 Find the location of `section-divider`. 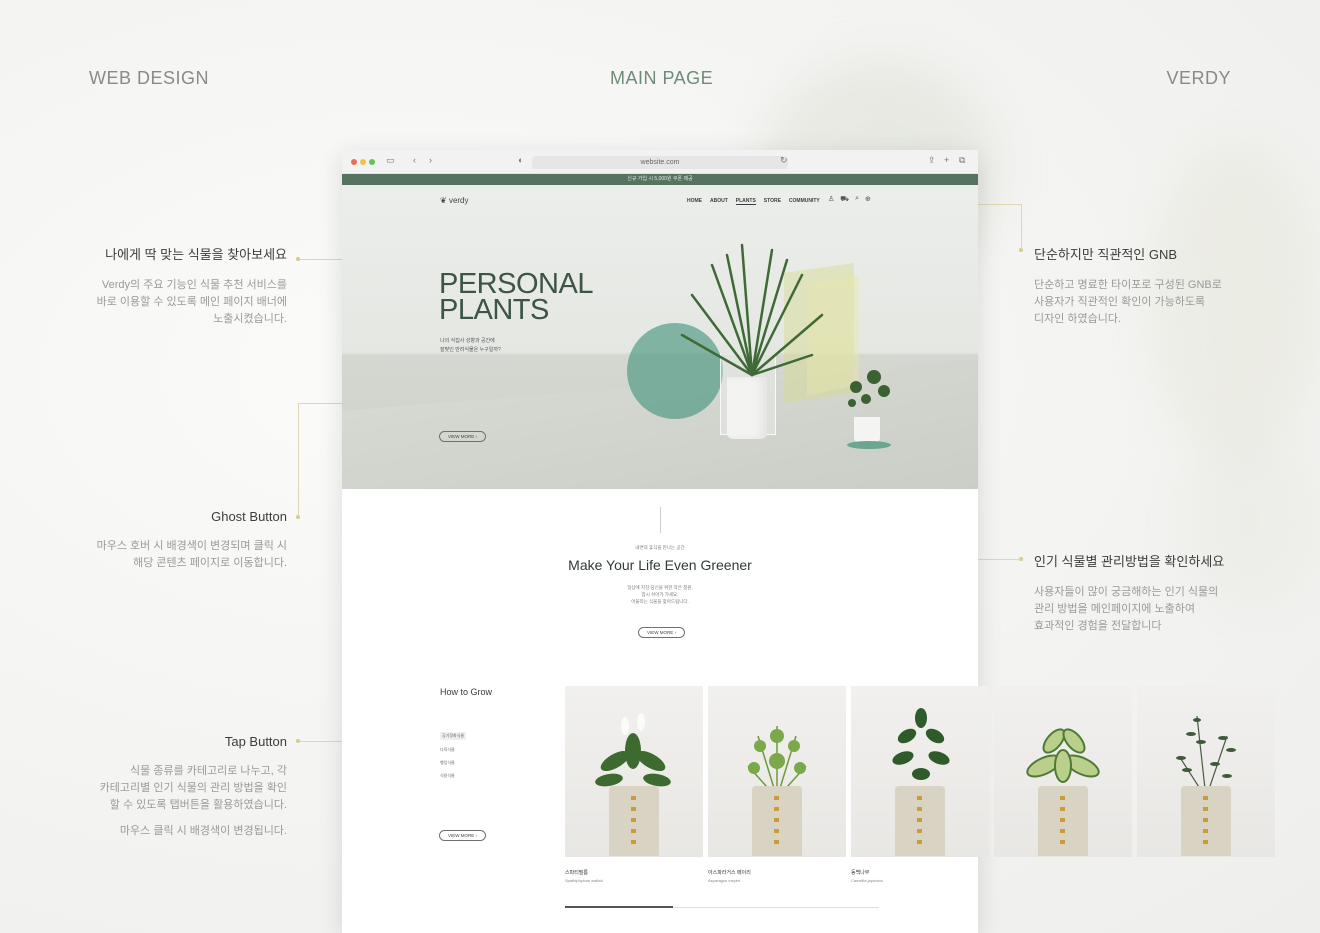

section-divider is located at coordinates (660, 520).